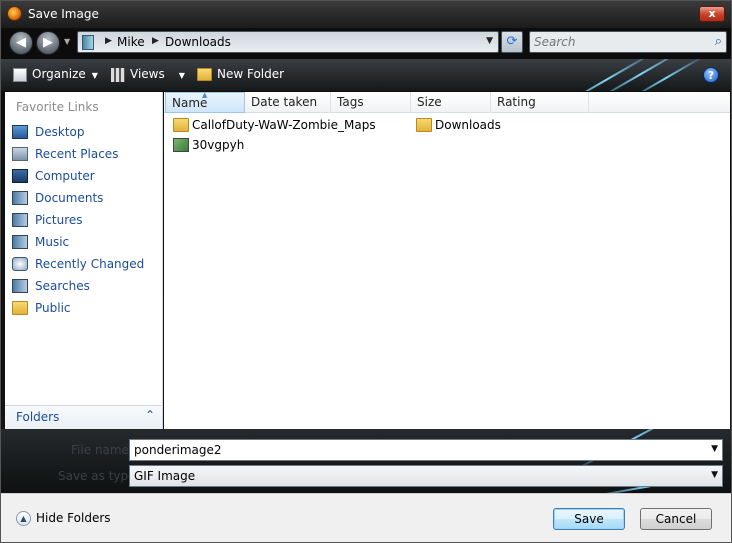  What do you see at coordinates (57, 107) in the screenshot?
I see `favorite-links-header: Favorite Links` at bounding box center [57, 107].